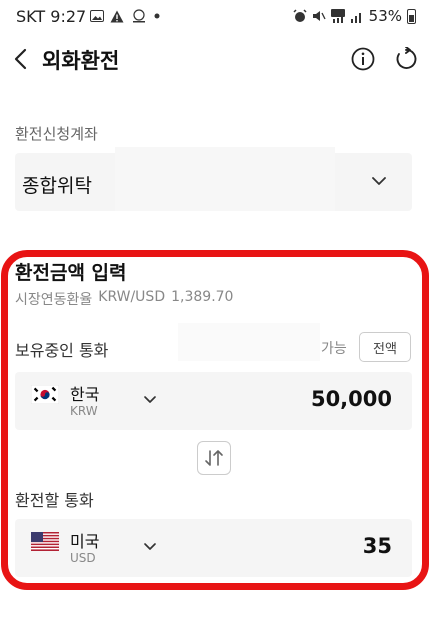 Image resolution: width=430 pixels, height=621 pixels. I want to click on status-time: SKT 9:27, so click(51, 16).